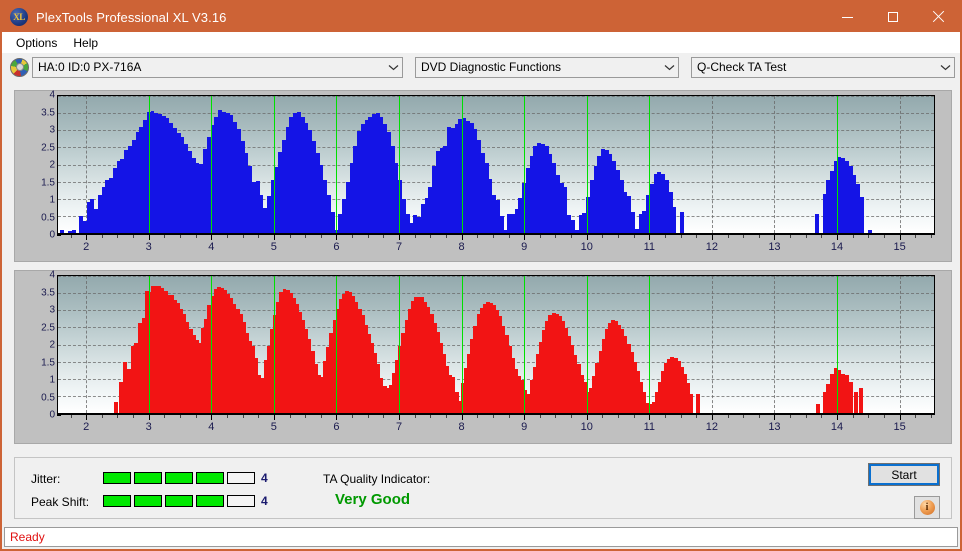  What do you see at coordinates (85, 43) in the screenshot?
I see `menu-item-help: Help` at bounding box center [85, 43].